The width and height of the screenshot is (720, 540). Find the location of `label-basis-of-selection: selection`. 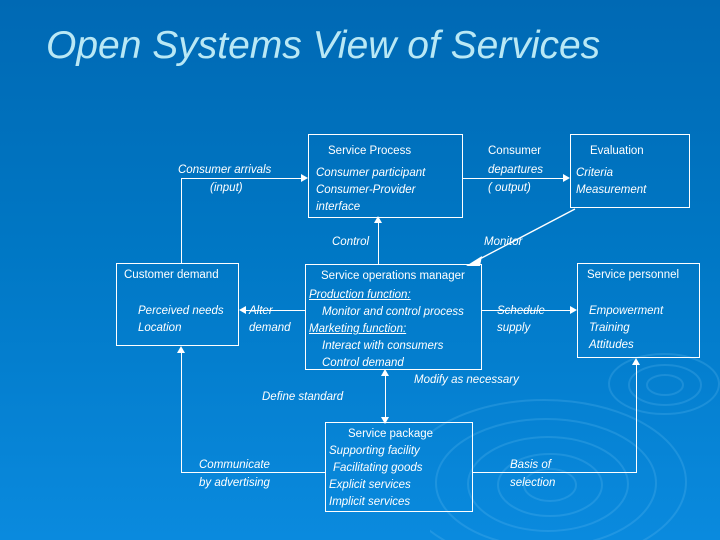

label-basis-of-selection: selection is located at coordinates (533, 483).